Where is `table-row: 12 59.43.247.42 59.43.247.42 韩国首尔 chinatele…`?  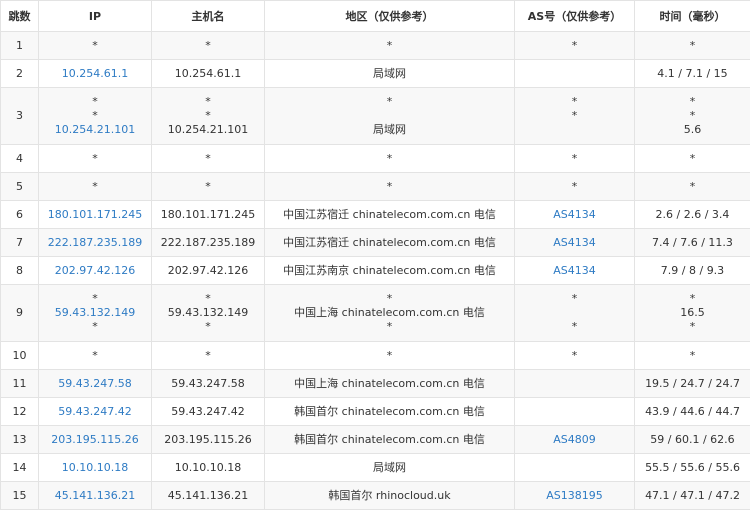
table-row: 12 59.43.247.42 59.43.247.42 韩国首尔 chinatele… is located at coordinates (375, 411).